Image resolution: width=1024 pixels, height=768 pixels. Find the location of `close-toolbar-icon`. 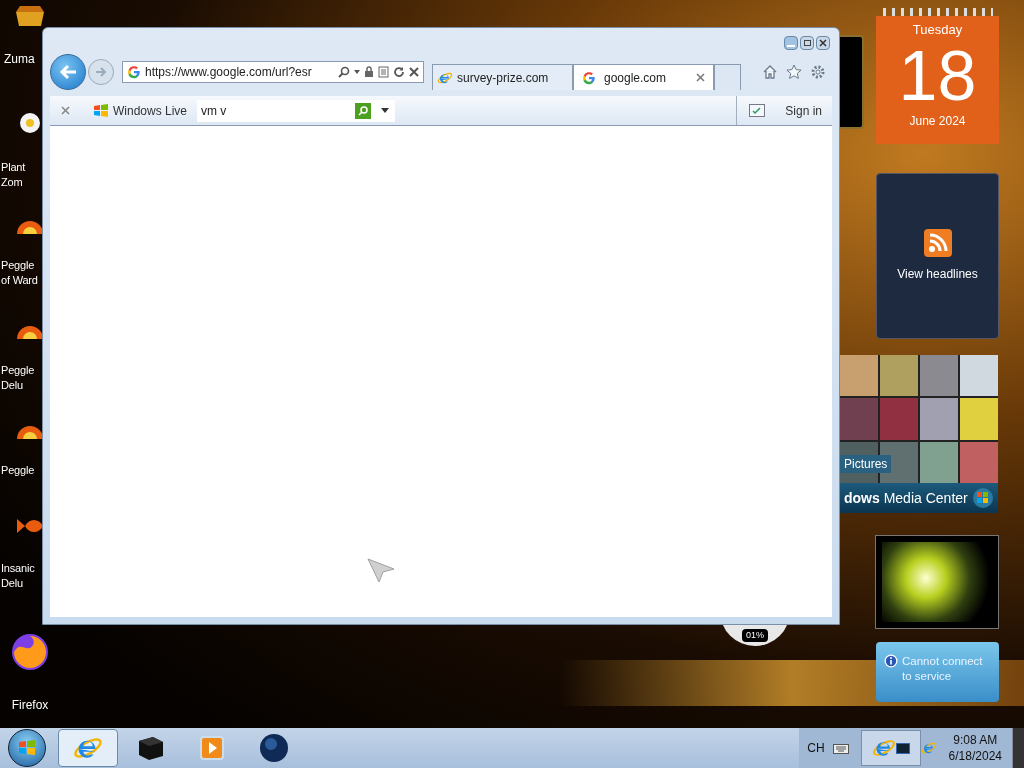

close-toolbar-icon is located at coordinates (65, 110).